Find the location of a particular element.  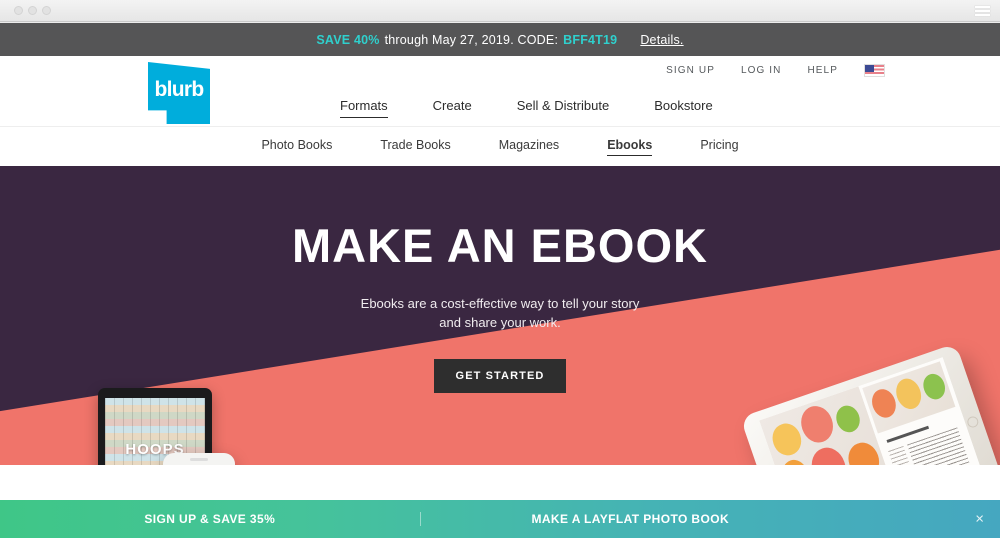

blurb-logo: blurb is located at coordinates (179, 93).